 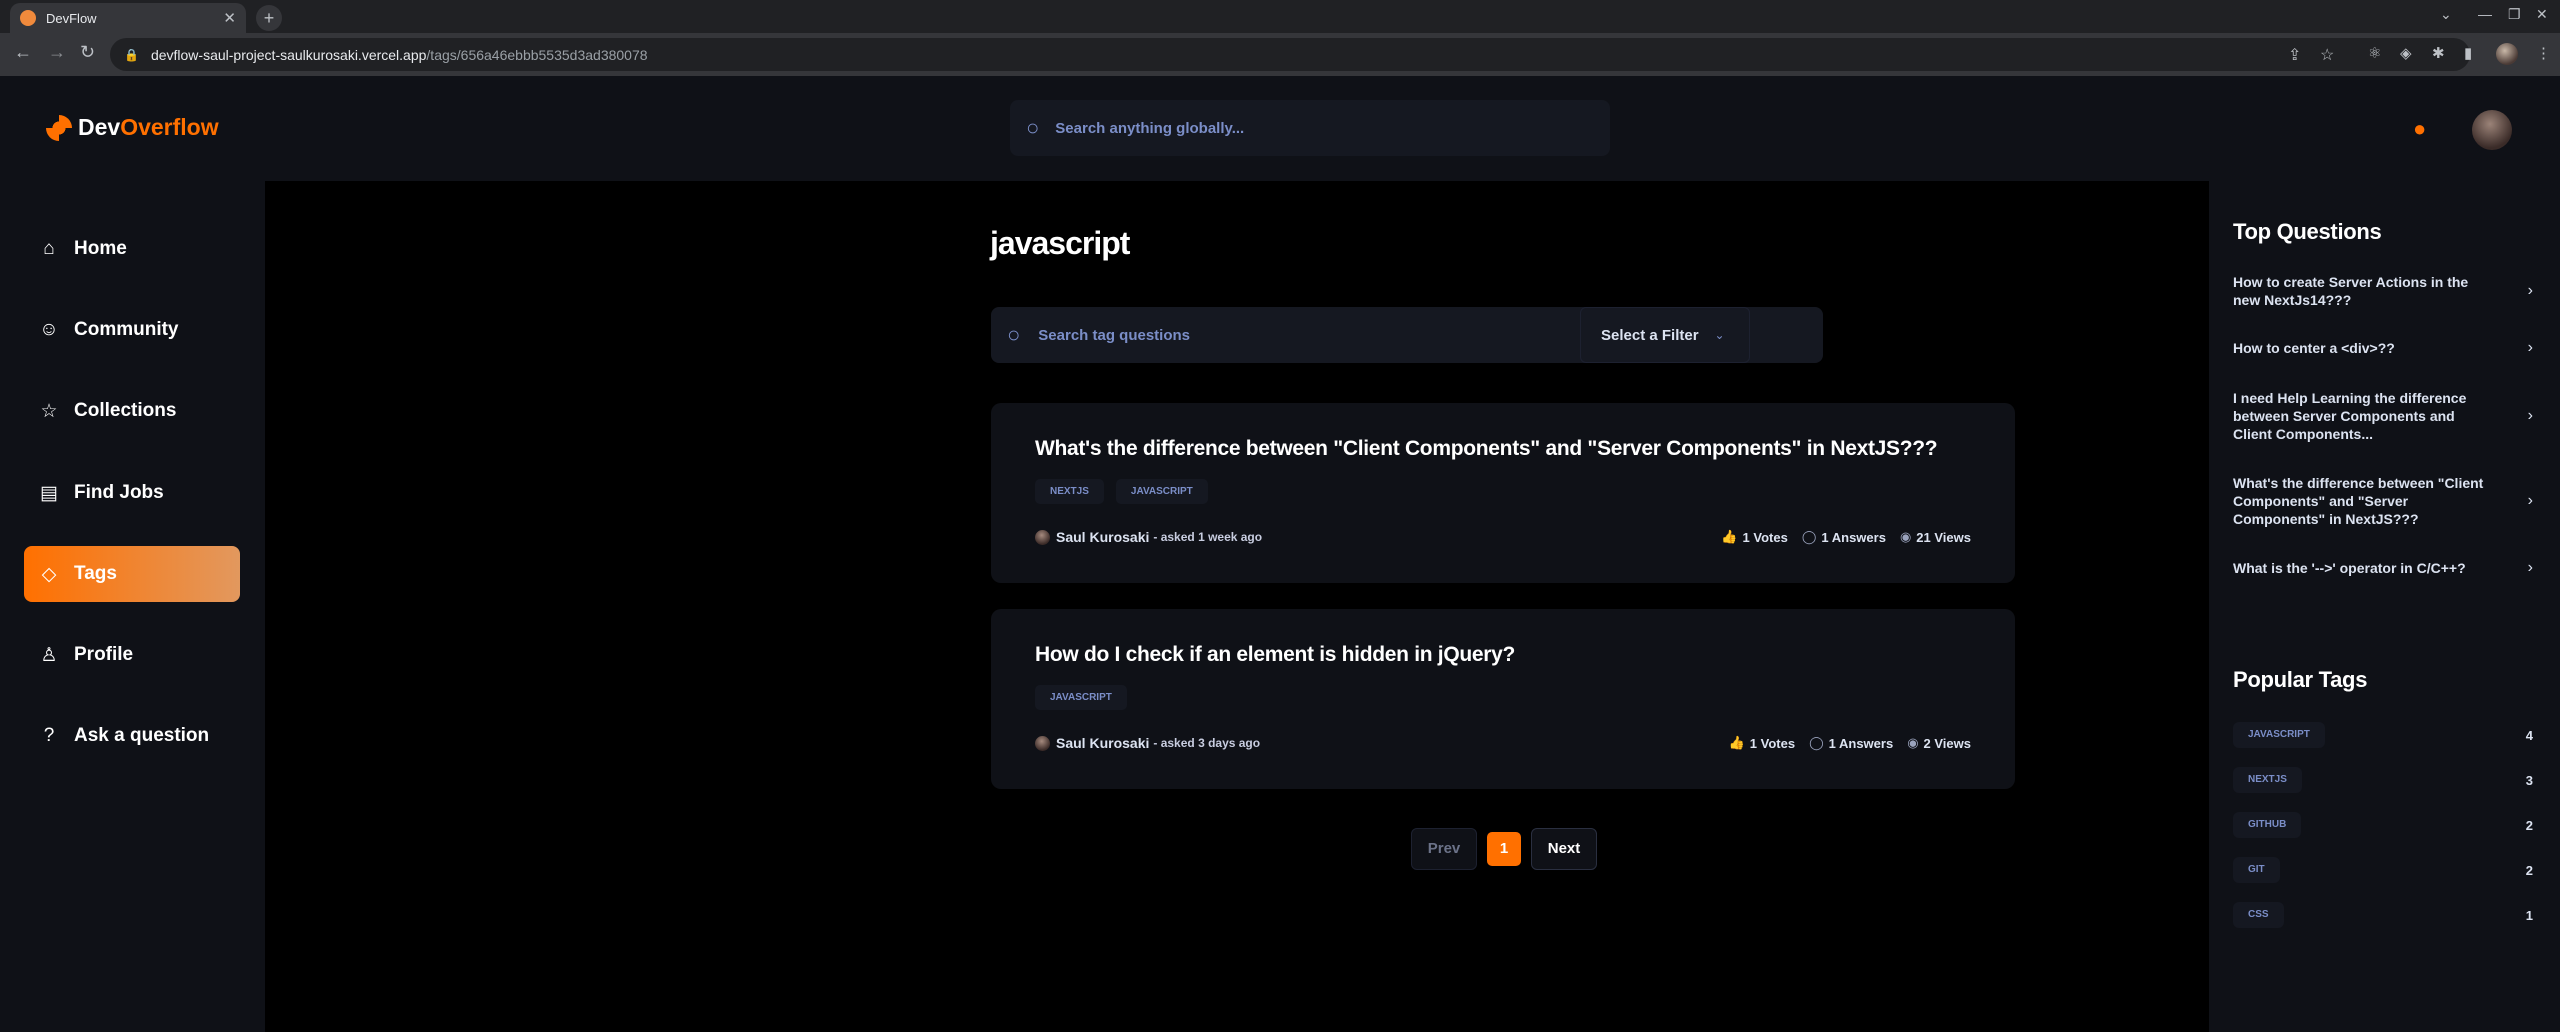 I want to click on pagination: Prev 1 Next, so click(x=1504, y=849).